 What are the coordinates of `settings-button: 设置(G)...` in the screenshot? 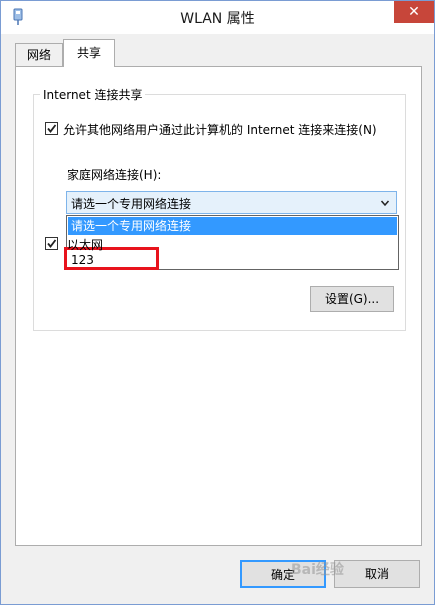 It's located at (352, 299).